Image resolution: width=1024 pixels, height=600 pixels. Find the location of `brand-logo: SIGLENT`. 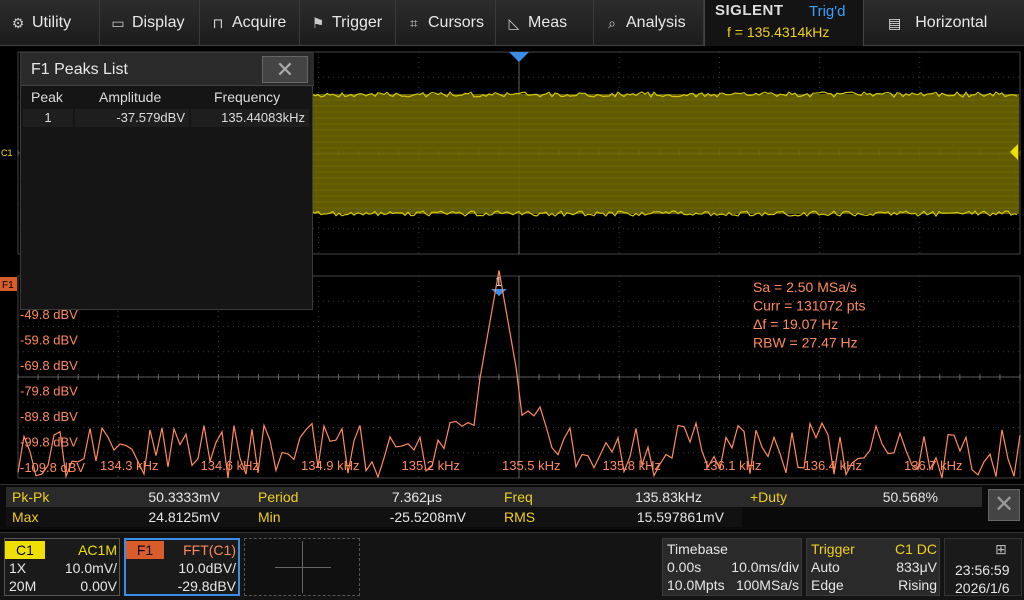

brand-logo: SIGLENT is located at coordinates (749, 10).